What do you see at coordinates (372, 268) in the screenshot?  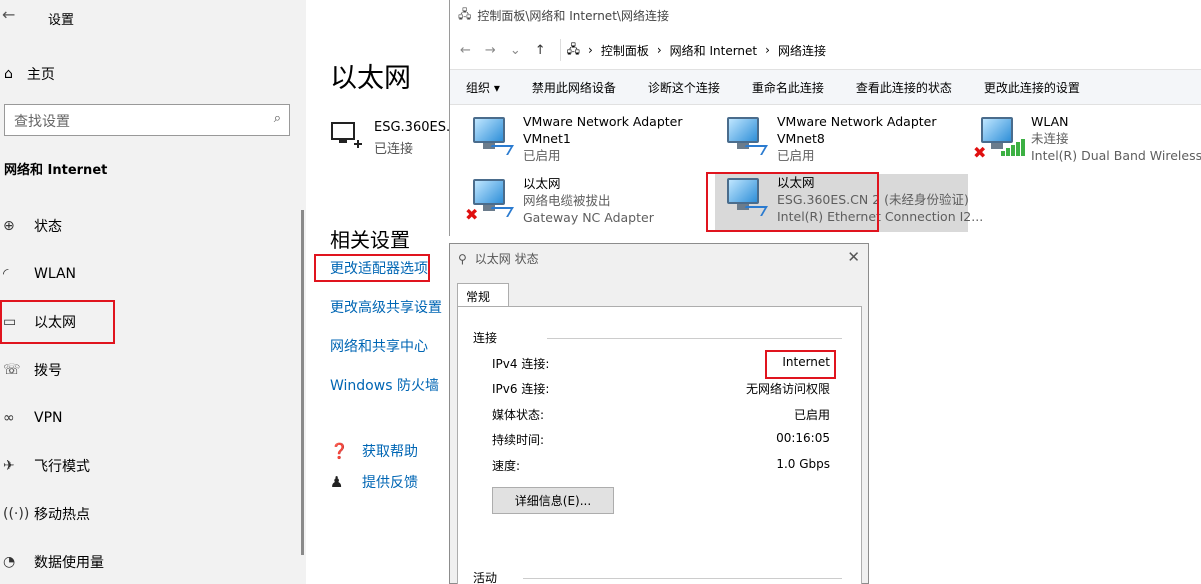 I see `highlight-box-adapter-options` at bounding box center [372, 268].